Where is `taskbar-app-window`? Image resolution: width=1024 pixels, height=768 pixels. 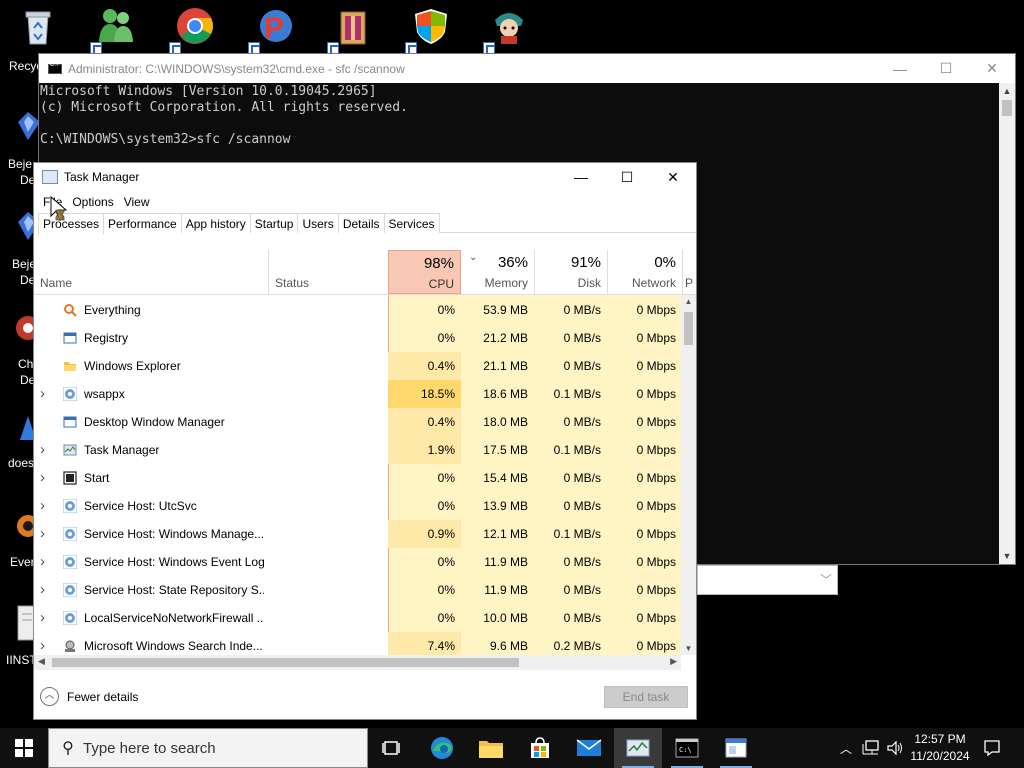 taskbar-app-window is located at coordinates (736, 748).